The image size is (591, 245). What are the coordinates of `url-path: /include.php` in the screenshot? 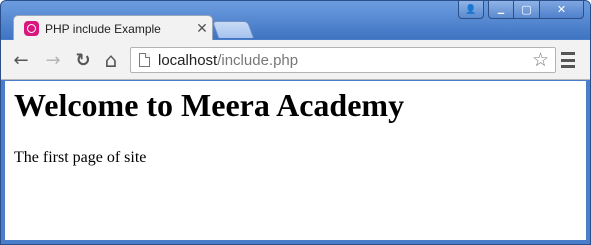 It's located at (258, 60).